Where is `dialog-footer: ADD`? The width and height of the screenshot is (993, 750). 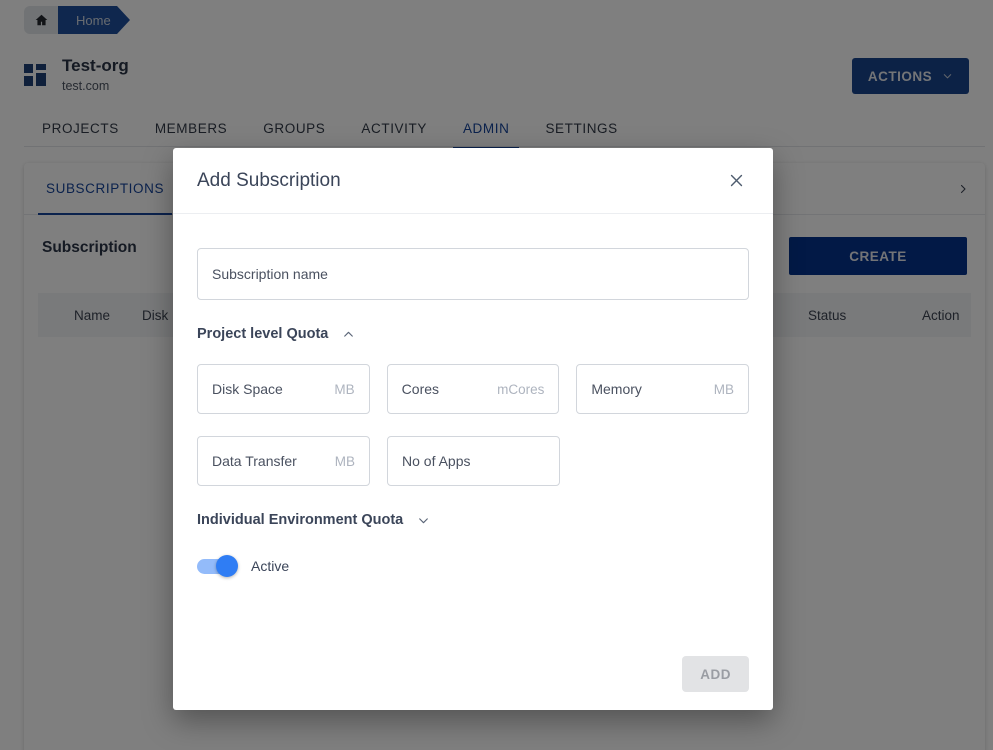
dialog-footer: ADD is located at coordinates (473, 674).